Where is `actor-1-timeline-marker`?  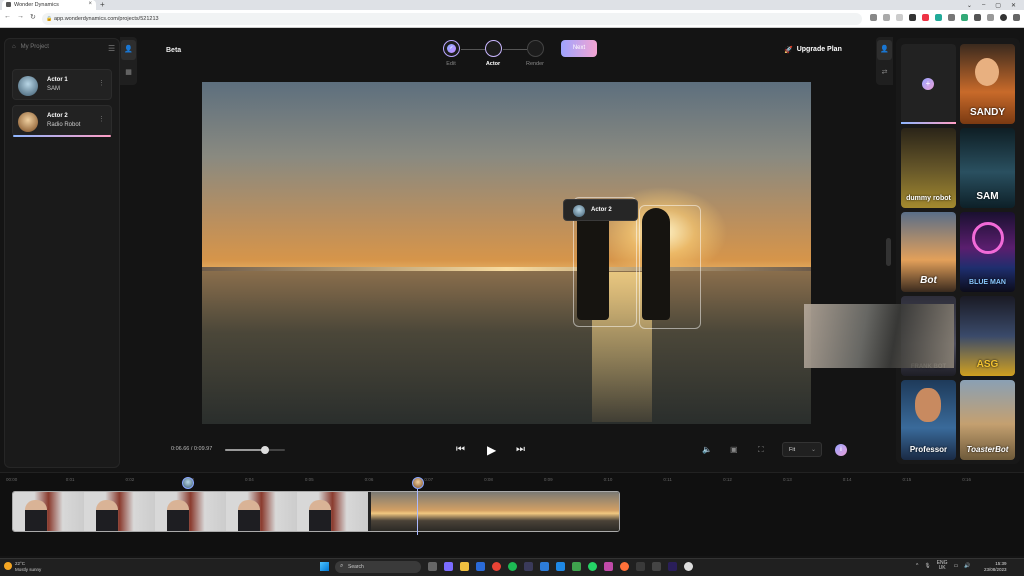 actor-1-timeline-marker is located at coordinates (188, 483).